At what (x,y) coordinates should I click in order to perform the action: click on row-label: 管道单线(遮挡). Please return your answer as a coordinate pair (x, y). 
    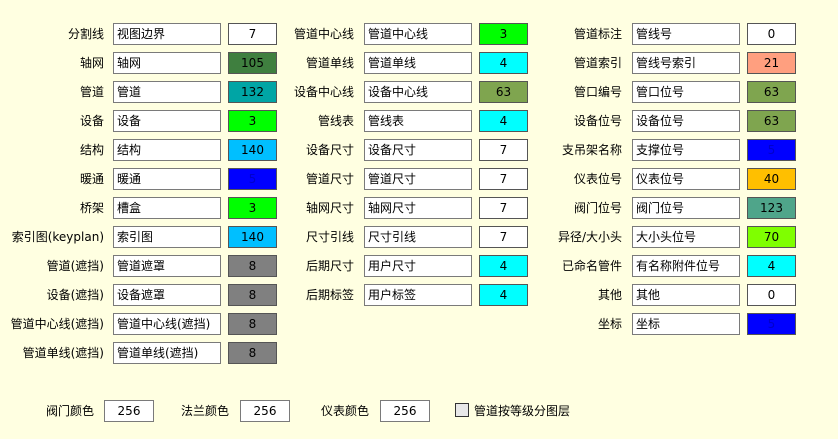
    Looking at the image, I should click on (63, 353).